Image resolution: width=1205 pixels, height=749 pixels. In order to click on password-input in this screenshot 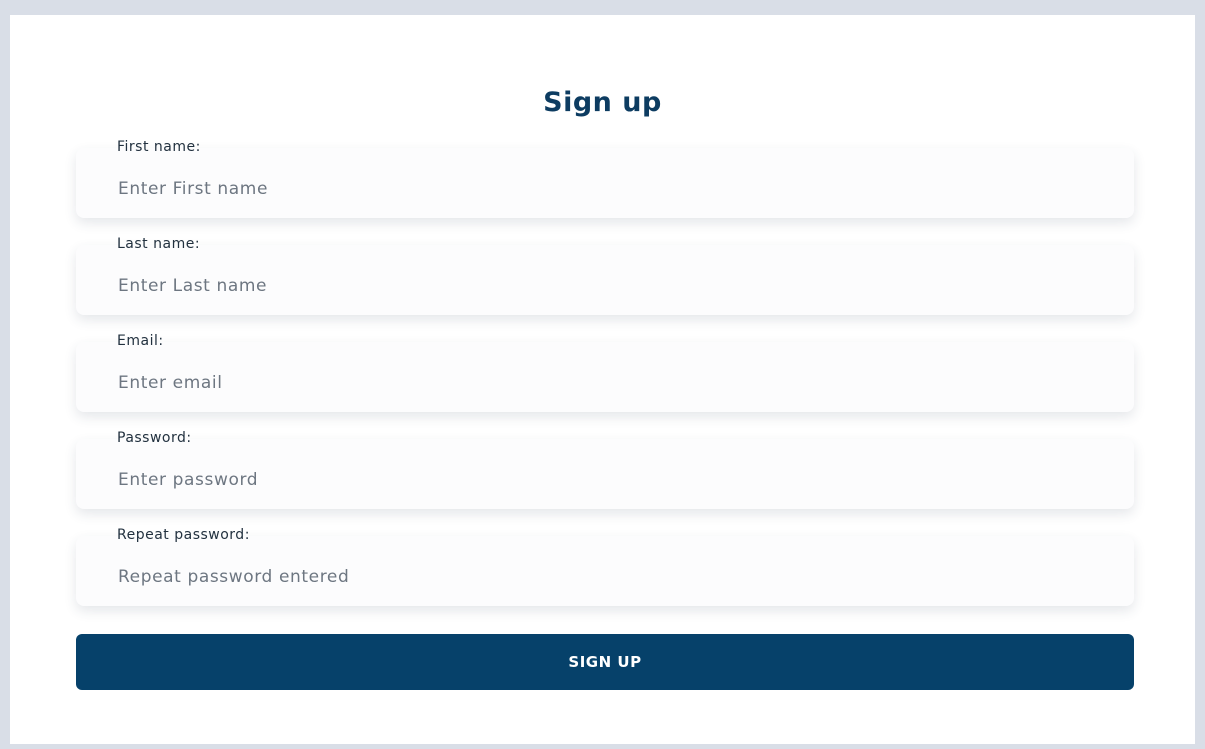, I will do `click(605, 474)`.